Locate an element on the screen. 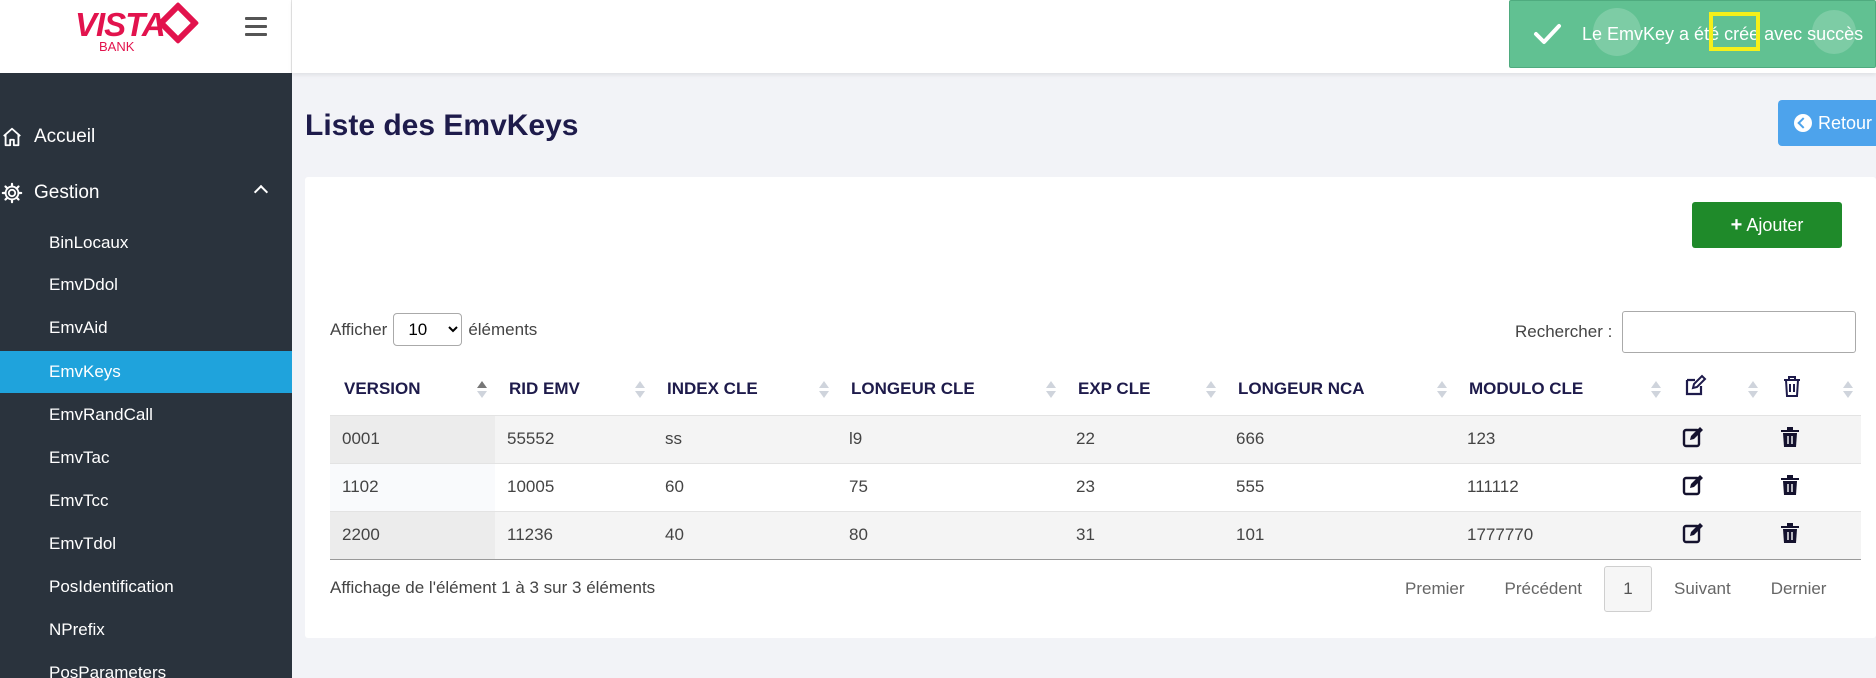 The height and width of the screenshot is (678, 1876). col-delete is located at coordinates (1813, 389).